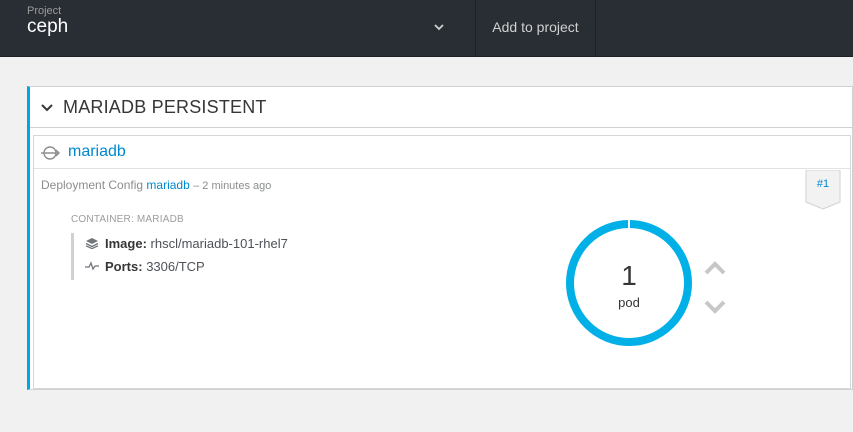 This screenshot has width=853, height=432. Describe the element at coordinates (441, 107) in the screenshot. I see `service-group-header: MARIADB PERSISTENT` at that location.